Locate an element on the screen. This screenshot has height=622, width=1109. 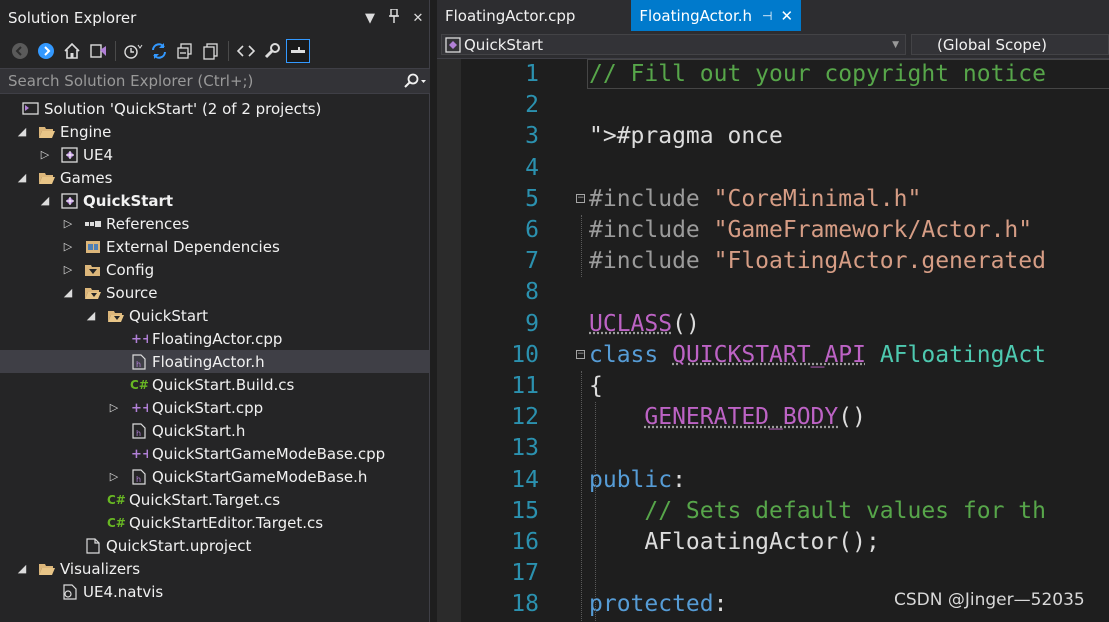
tree-item: C# QuickStart.Target.cs is located at coordinates (215, 499).